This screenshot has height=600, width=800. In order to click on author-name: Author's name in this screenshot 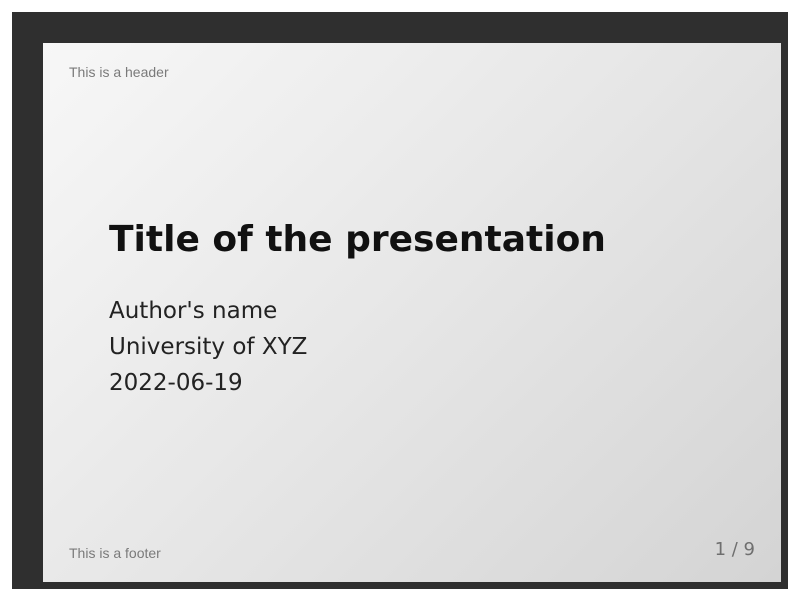, I will do `click(193, 311)`.